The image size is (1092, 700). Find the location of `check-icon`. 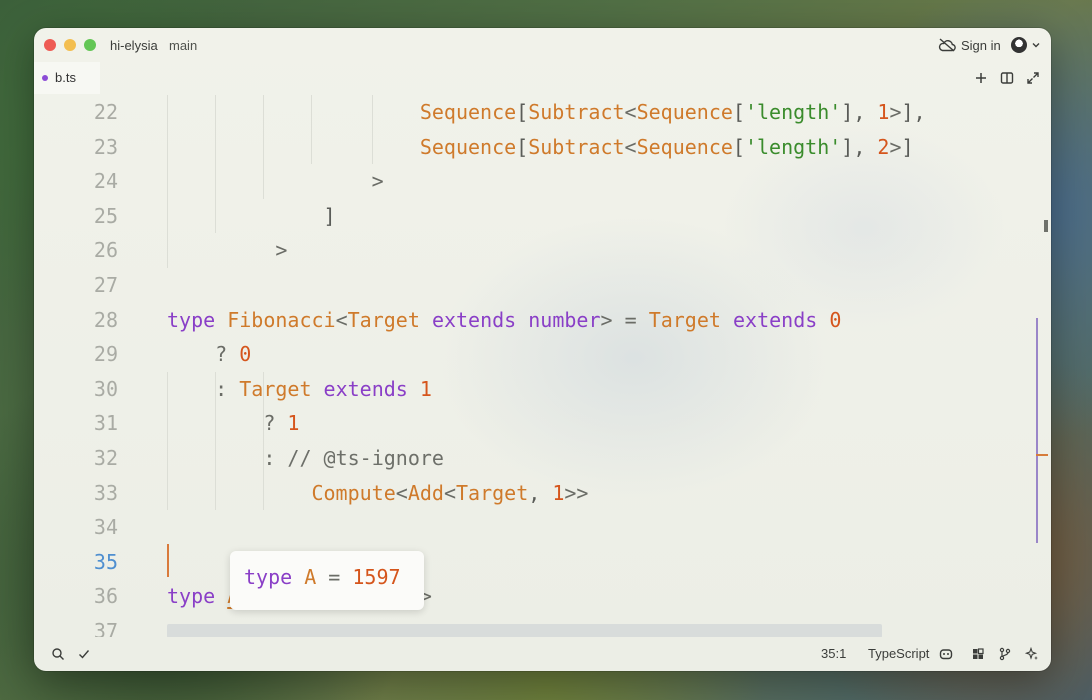

check-icon is located at coordinates (84, 654).